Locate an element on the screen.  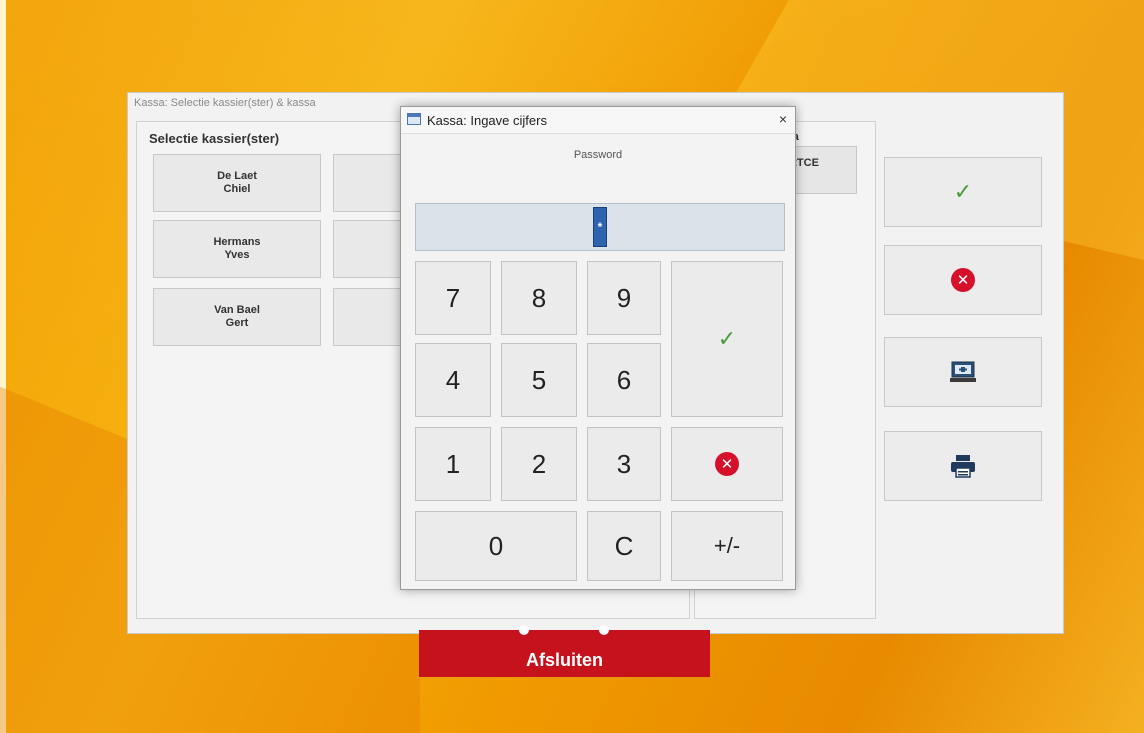
key-7: 7 is located at coordinates (453, 298).